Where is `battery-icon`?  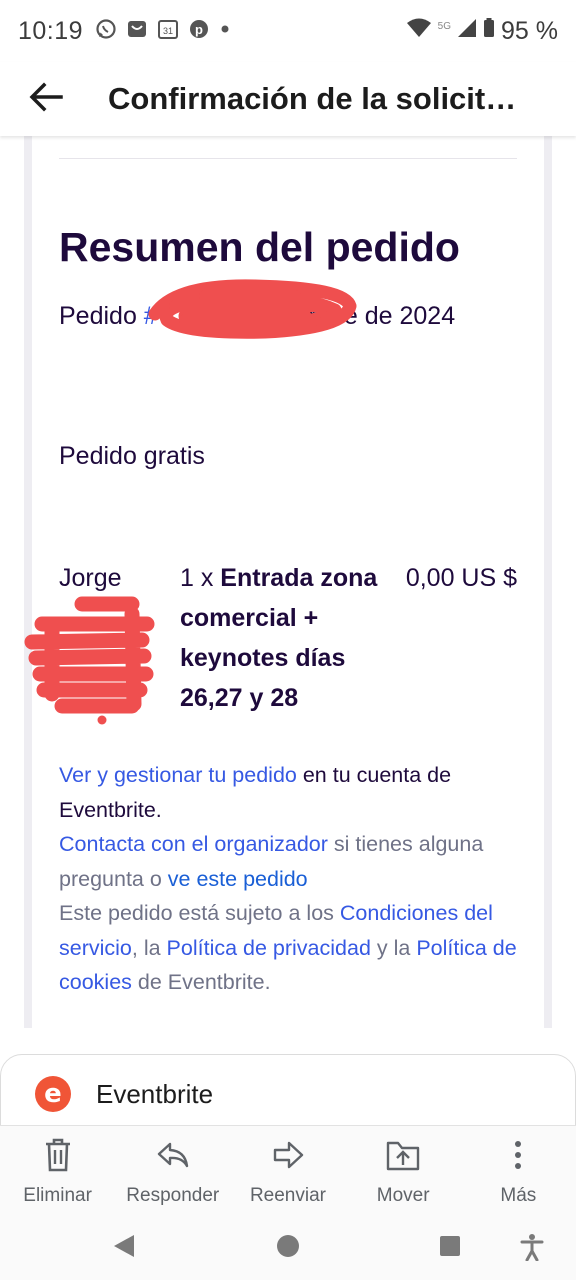
battery-icon is located at coordinates (489, 31).